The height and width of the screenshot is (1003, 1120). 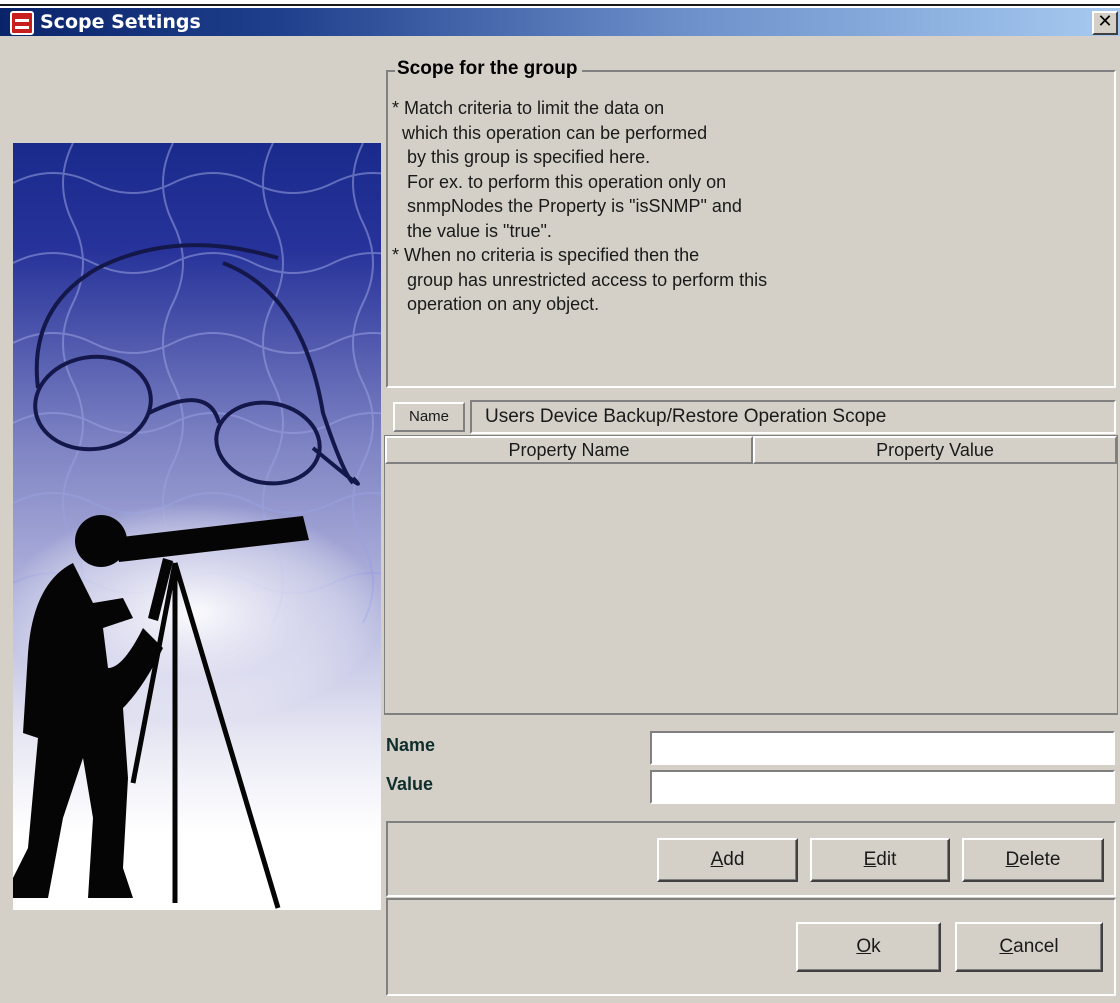 I want to click on cancel-button-label: ancel, so click(x=1036, y=946).